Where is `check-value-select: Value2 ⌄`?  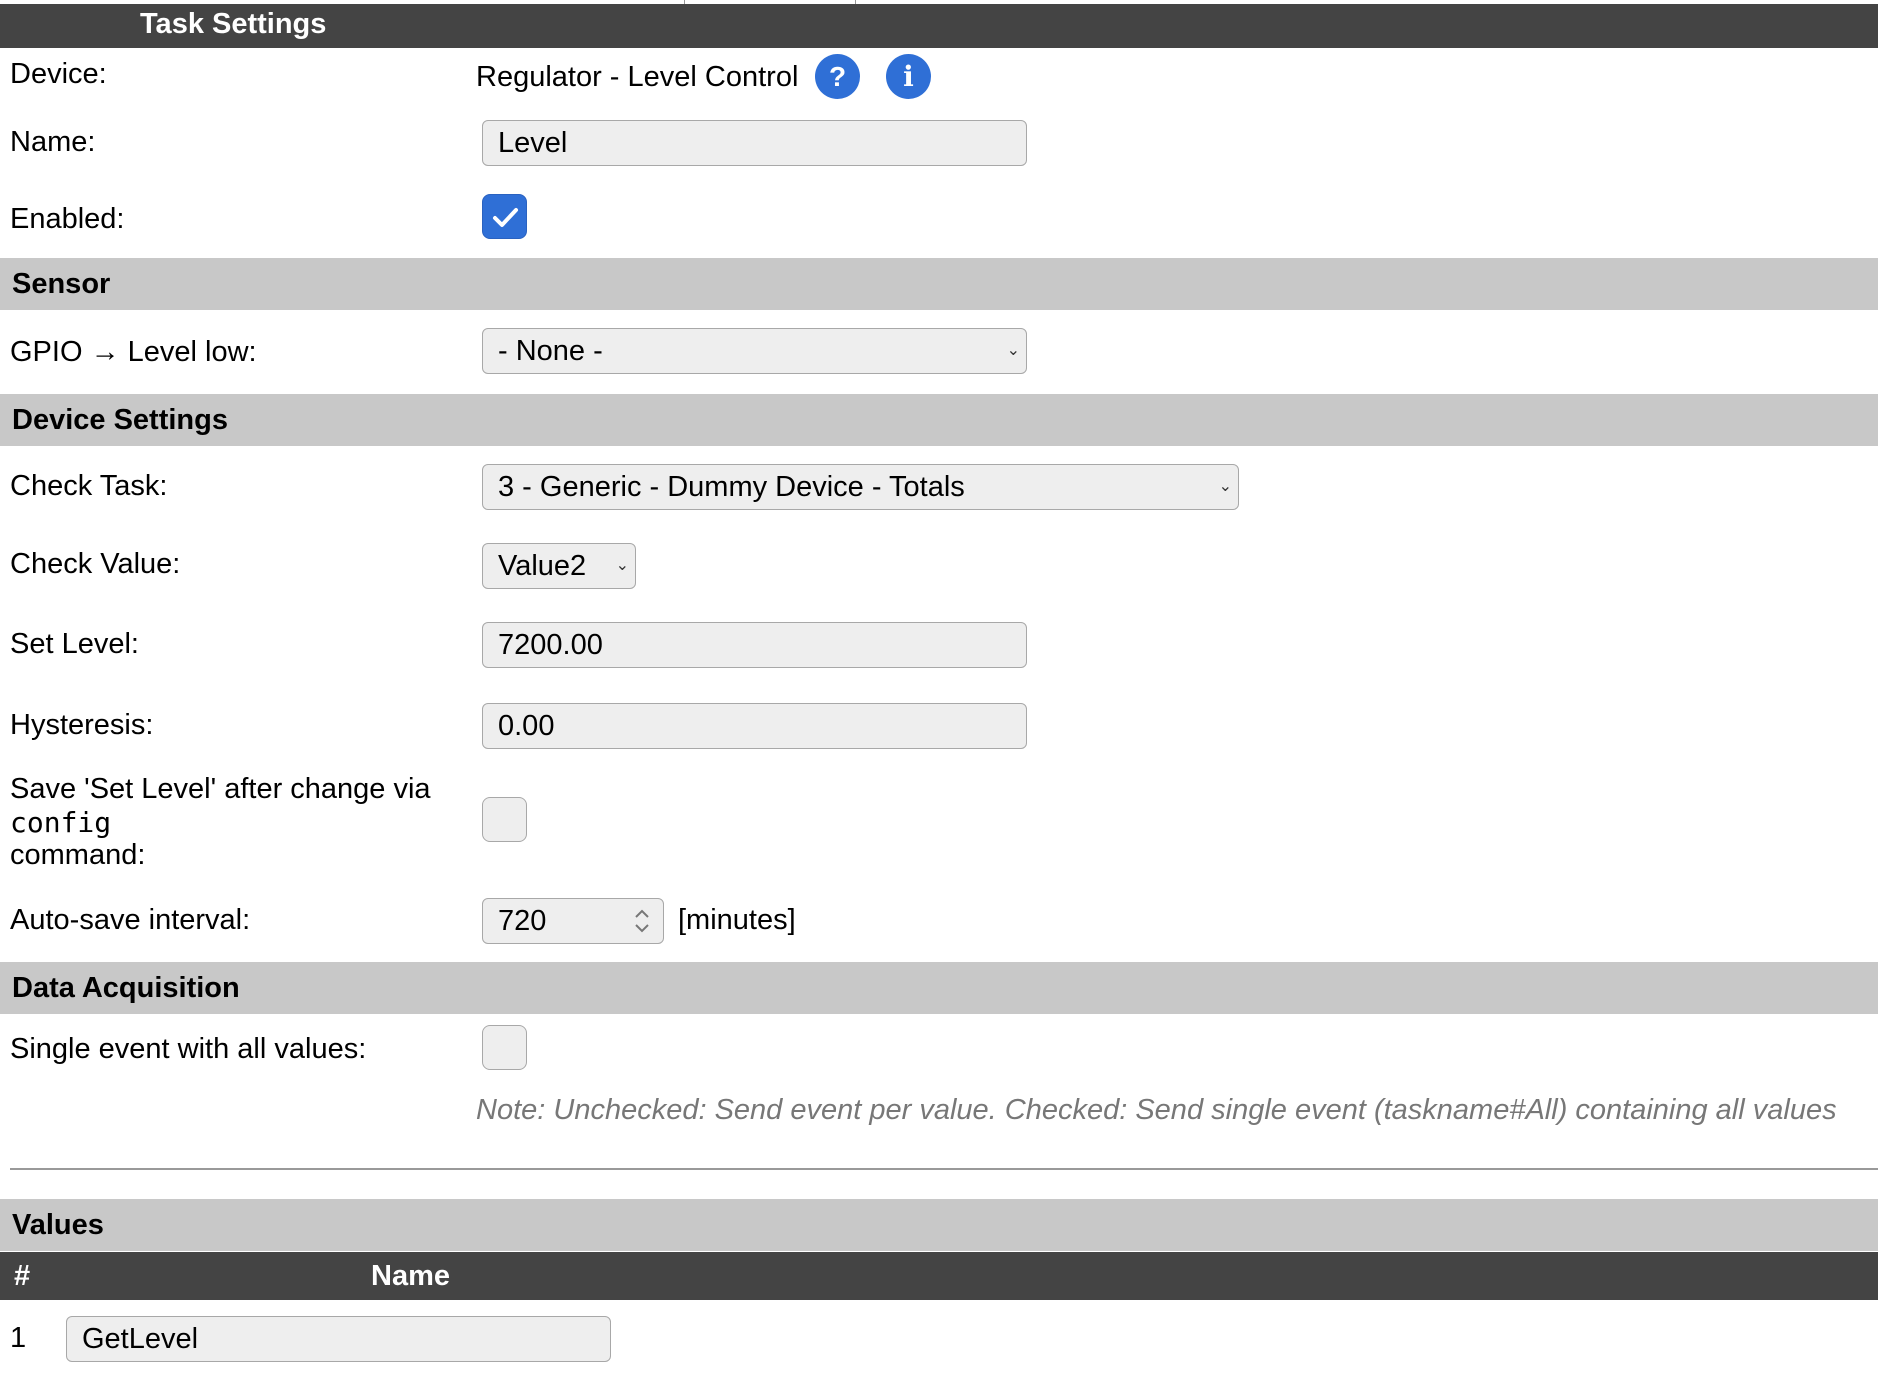 check-value-select: Value2 ⌄ is located at coordinates (559, 566).